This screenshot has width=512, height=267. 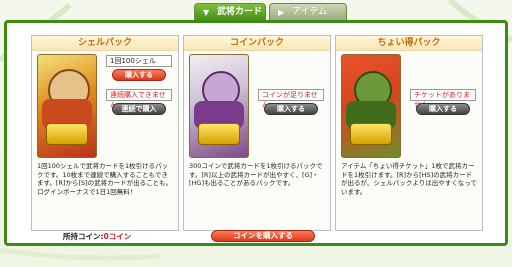 I want to click on notice-label: 連続購入できません, so click(x=139, y=99).